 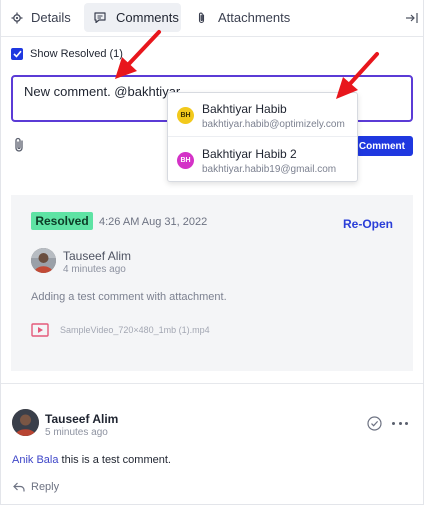 I want to click on tab-details-label: Details, so click(x=51, y=17).